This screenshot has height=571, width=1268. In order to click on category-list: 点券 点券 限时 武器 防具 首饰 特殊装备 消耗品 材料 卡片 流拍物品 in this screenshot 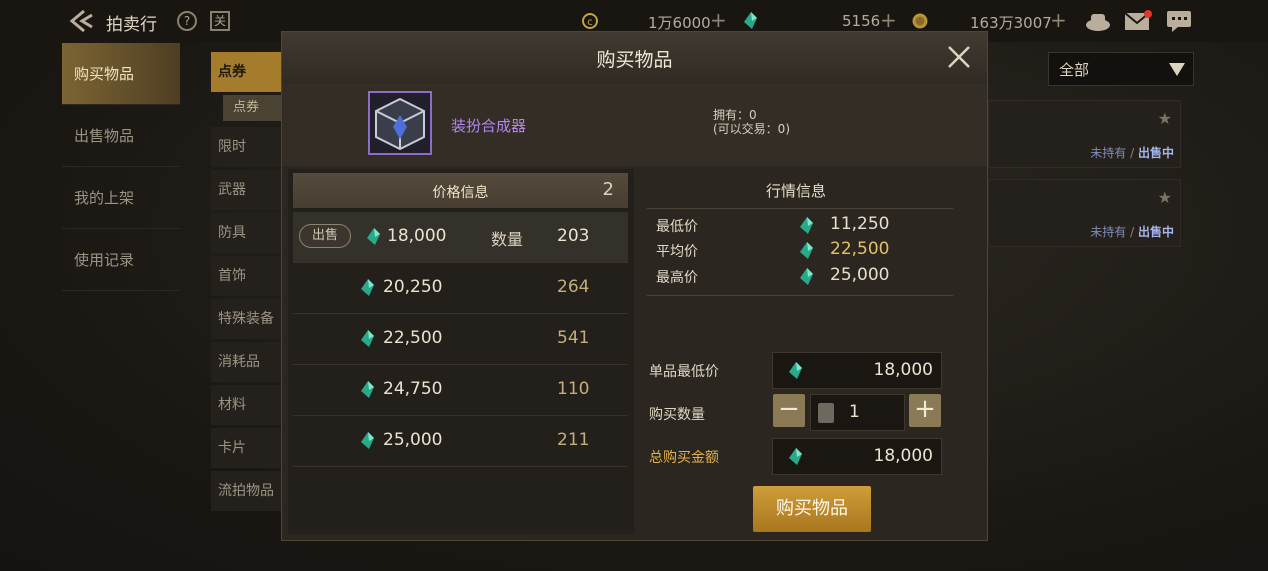, I will do `click(246, 283)`.